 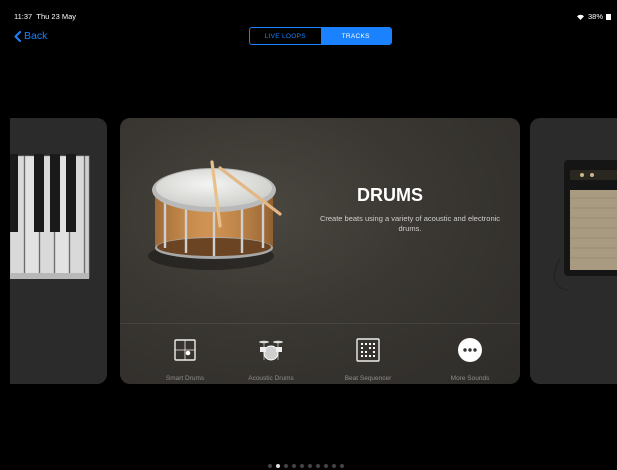 I want to click on guitar-amp-illustration, so click(x=585, y=225).